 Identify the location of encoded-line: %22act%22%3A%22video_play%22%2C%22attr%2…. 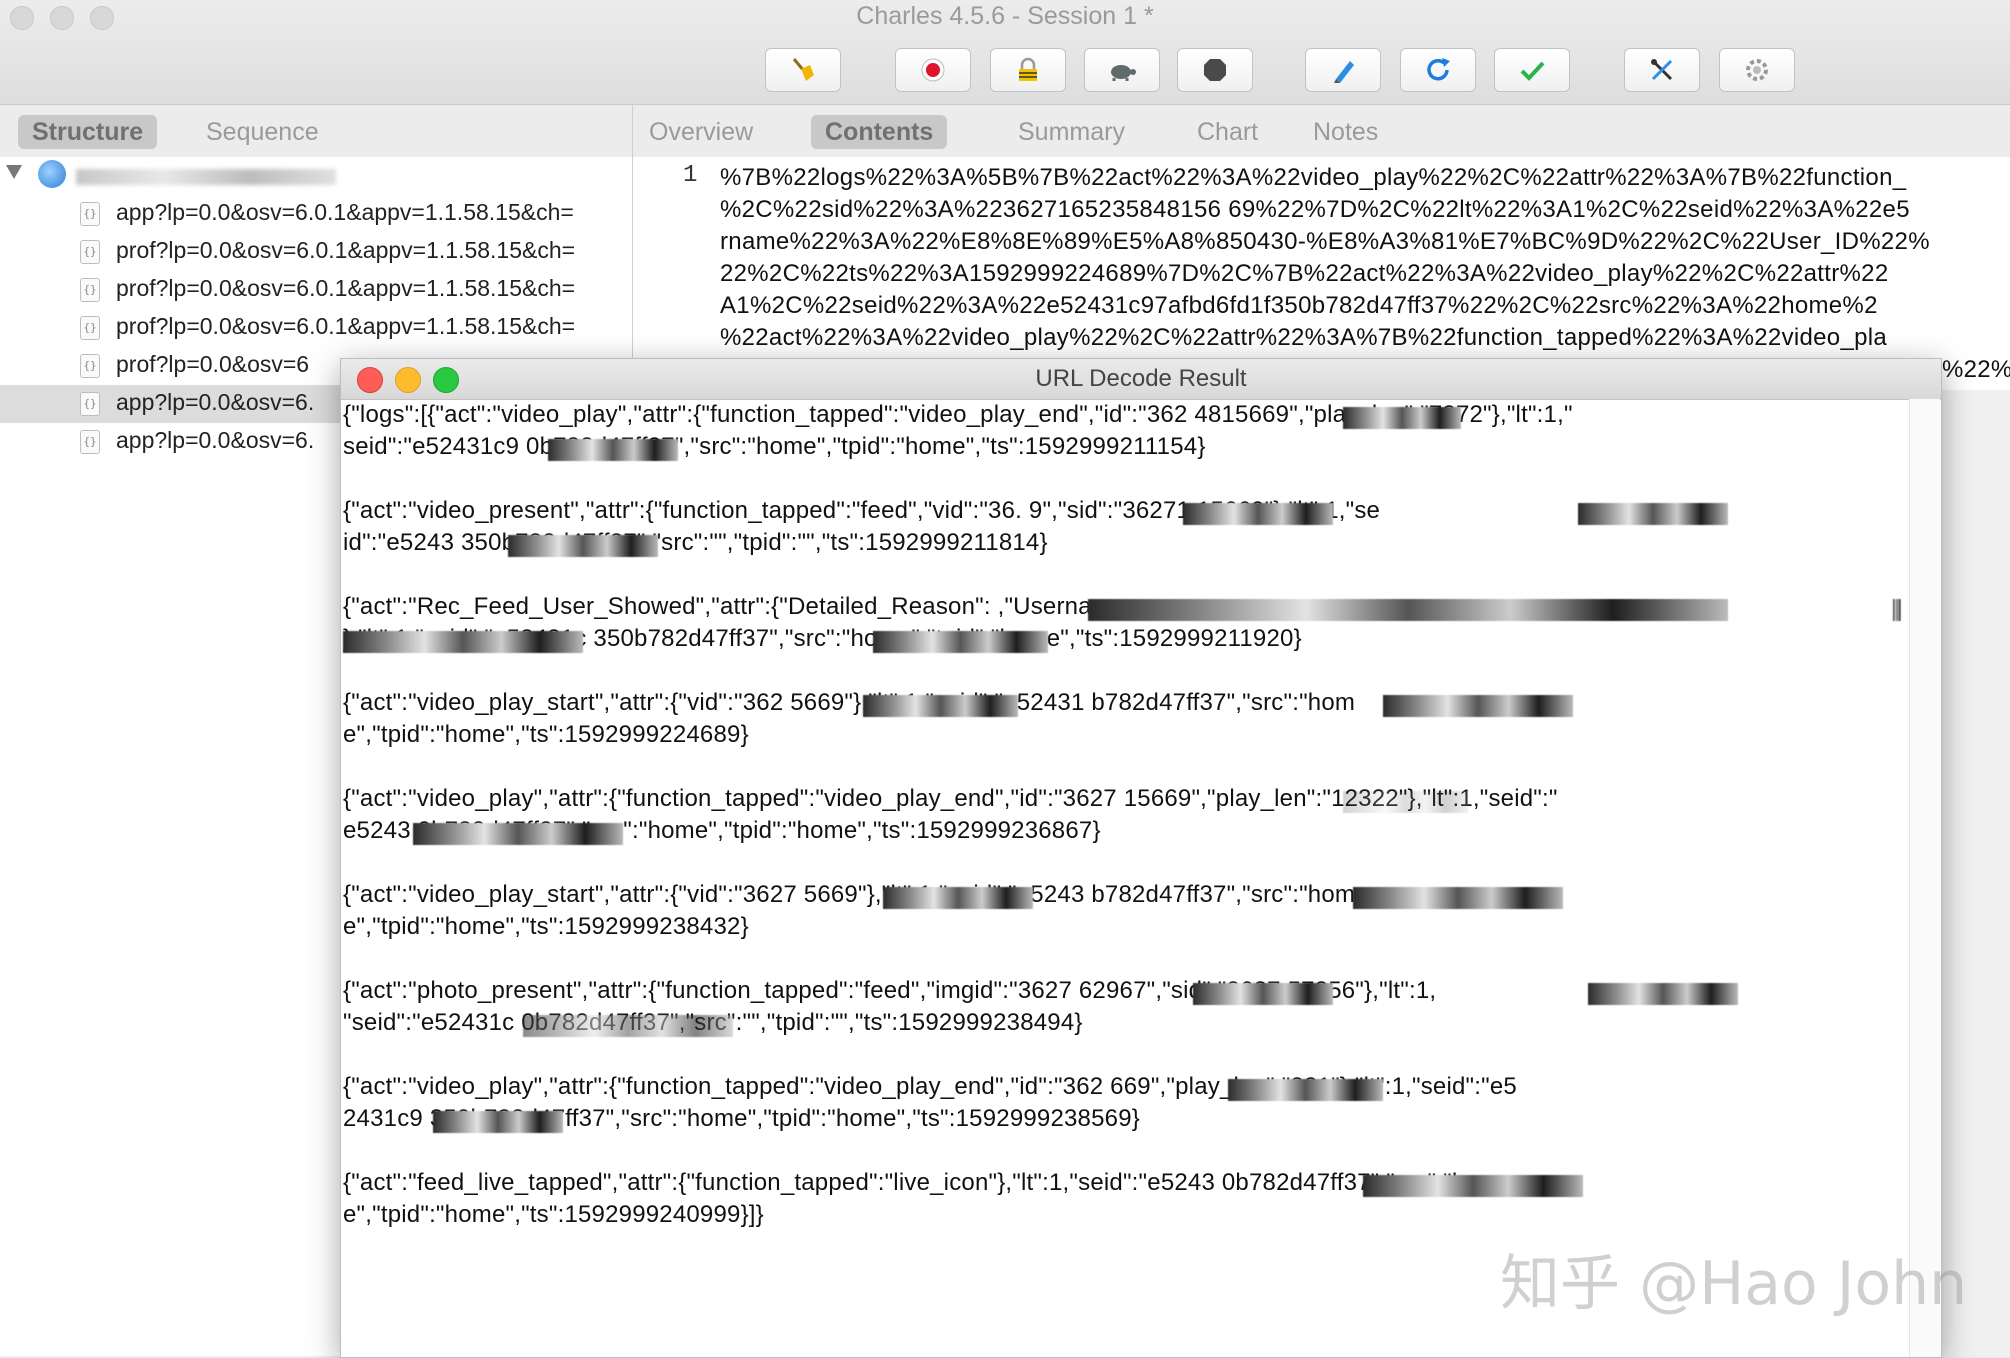
(1303, 338).